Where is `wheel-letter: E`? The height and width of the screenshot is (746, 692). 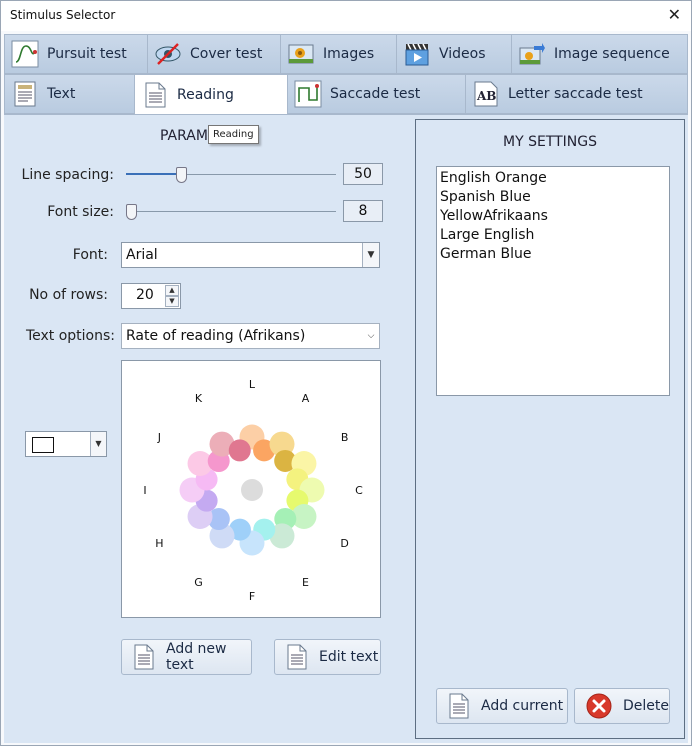
wheel-letter: E is located at coordinates (305, 582).